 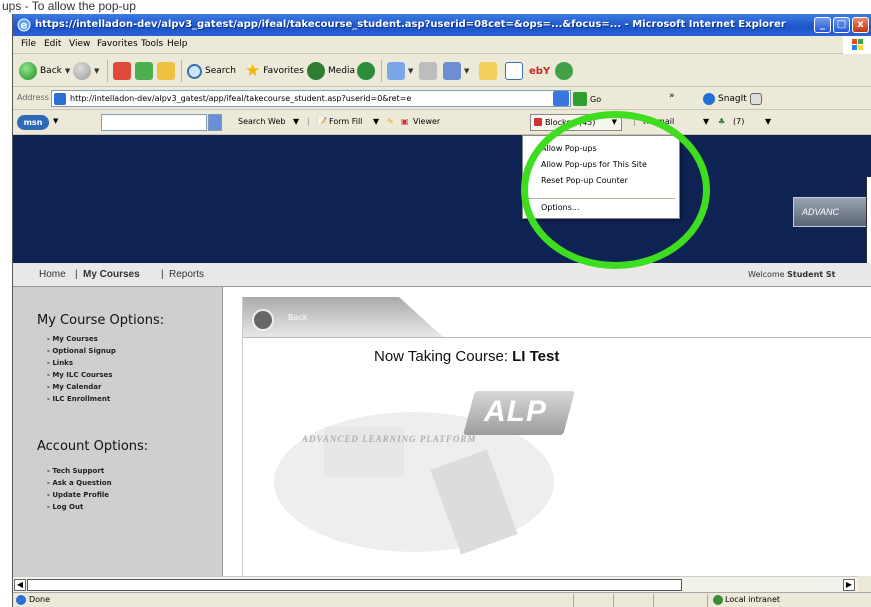 I want to click on search-button: Search, so click(x=211, y=71).